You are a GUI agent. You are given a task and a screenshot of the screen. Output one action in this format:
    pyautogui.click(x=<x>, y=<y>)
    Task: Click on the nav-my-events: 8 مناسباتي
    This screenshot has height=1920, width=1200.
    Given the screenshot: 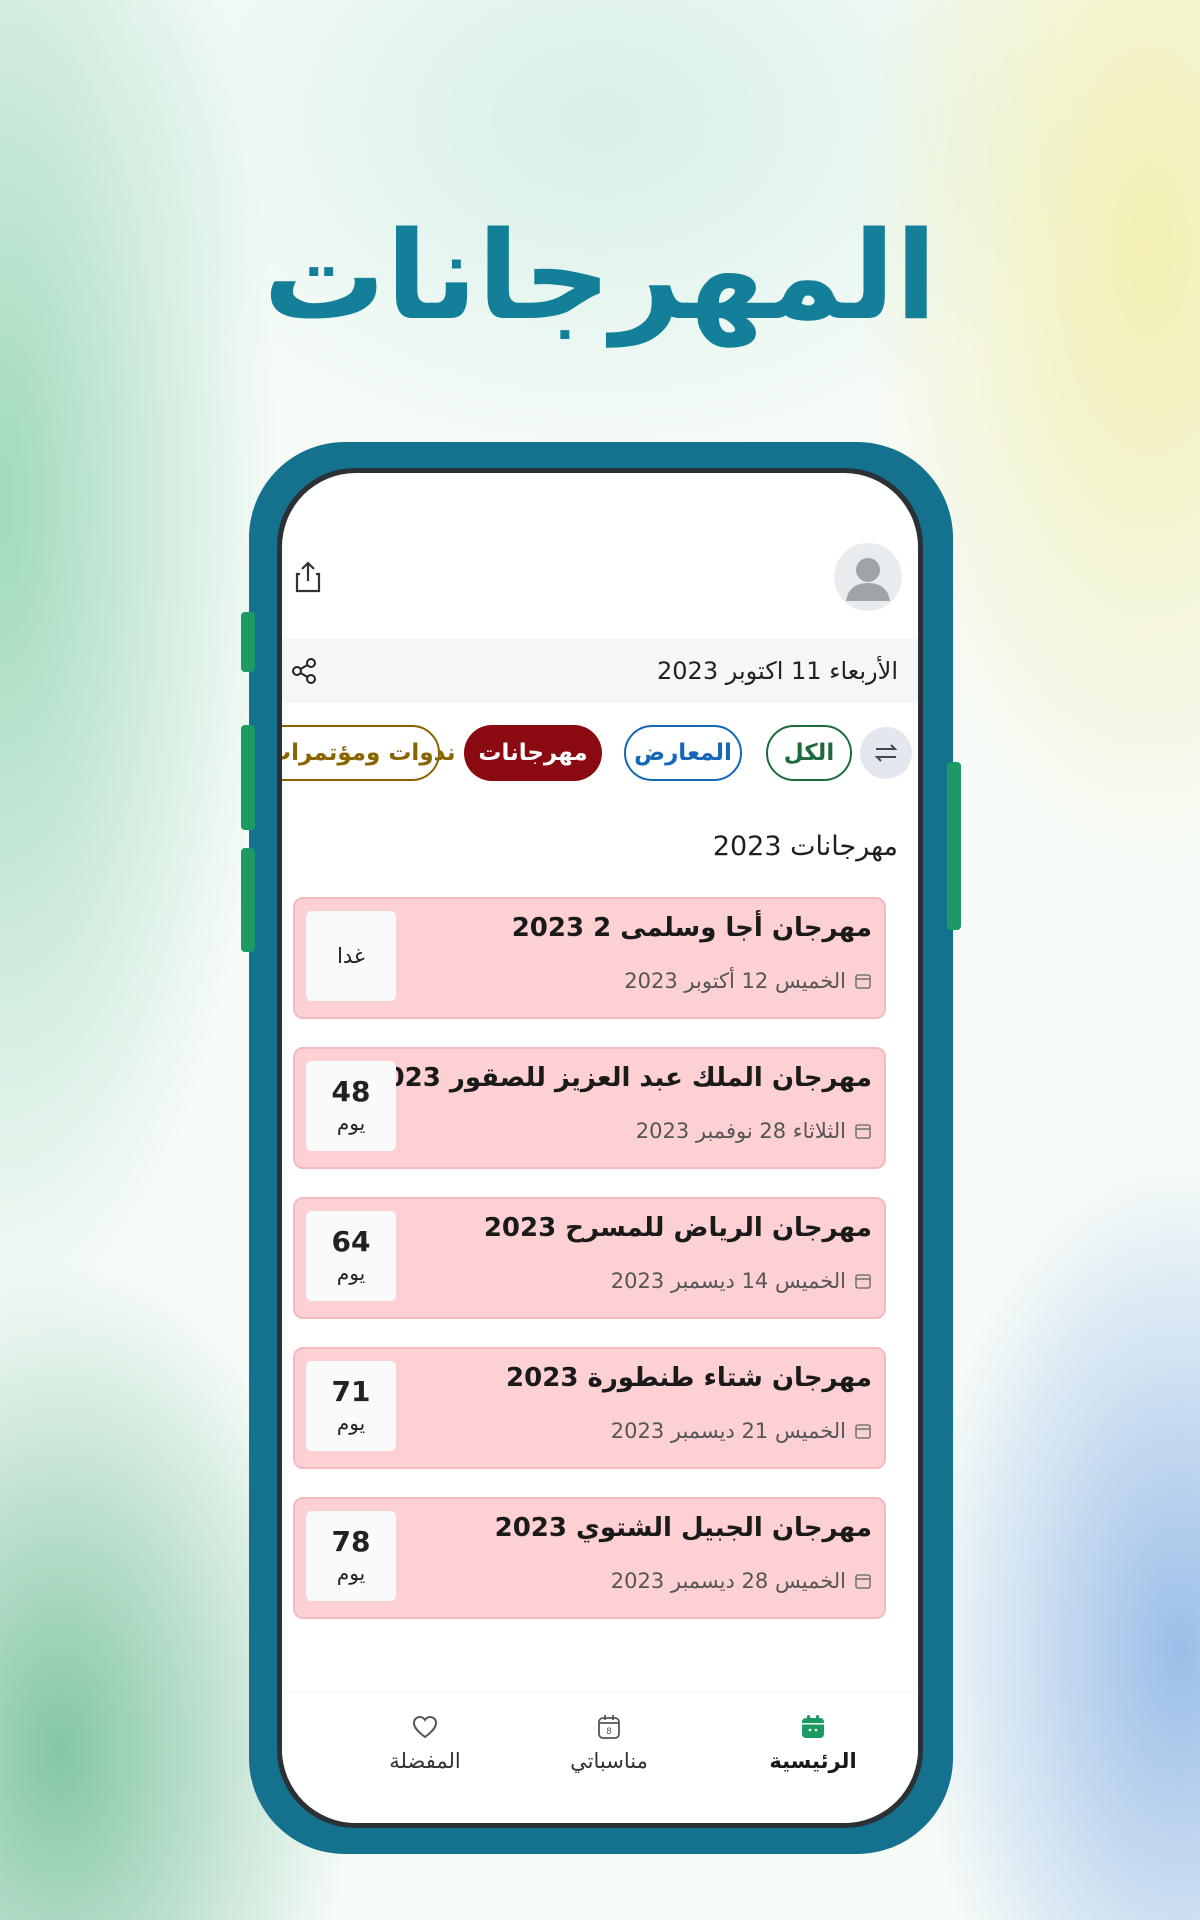 What is the action you would take?
    pyautogui.click(x=609, y=1743)
    